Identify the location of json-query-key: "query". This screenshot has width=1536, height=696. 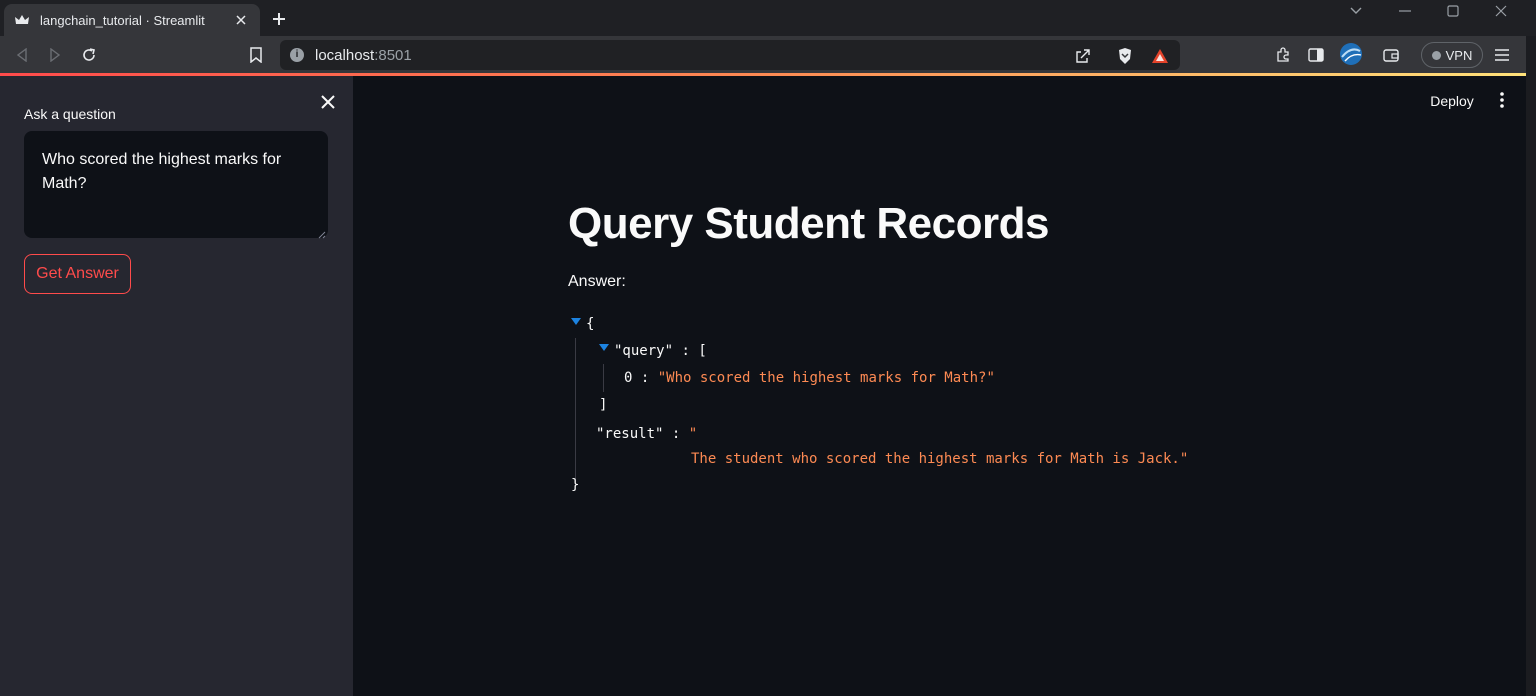
(644, 351).